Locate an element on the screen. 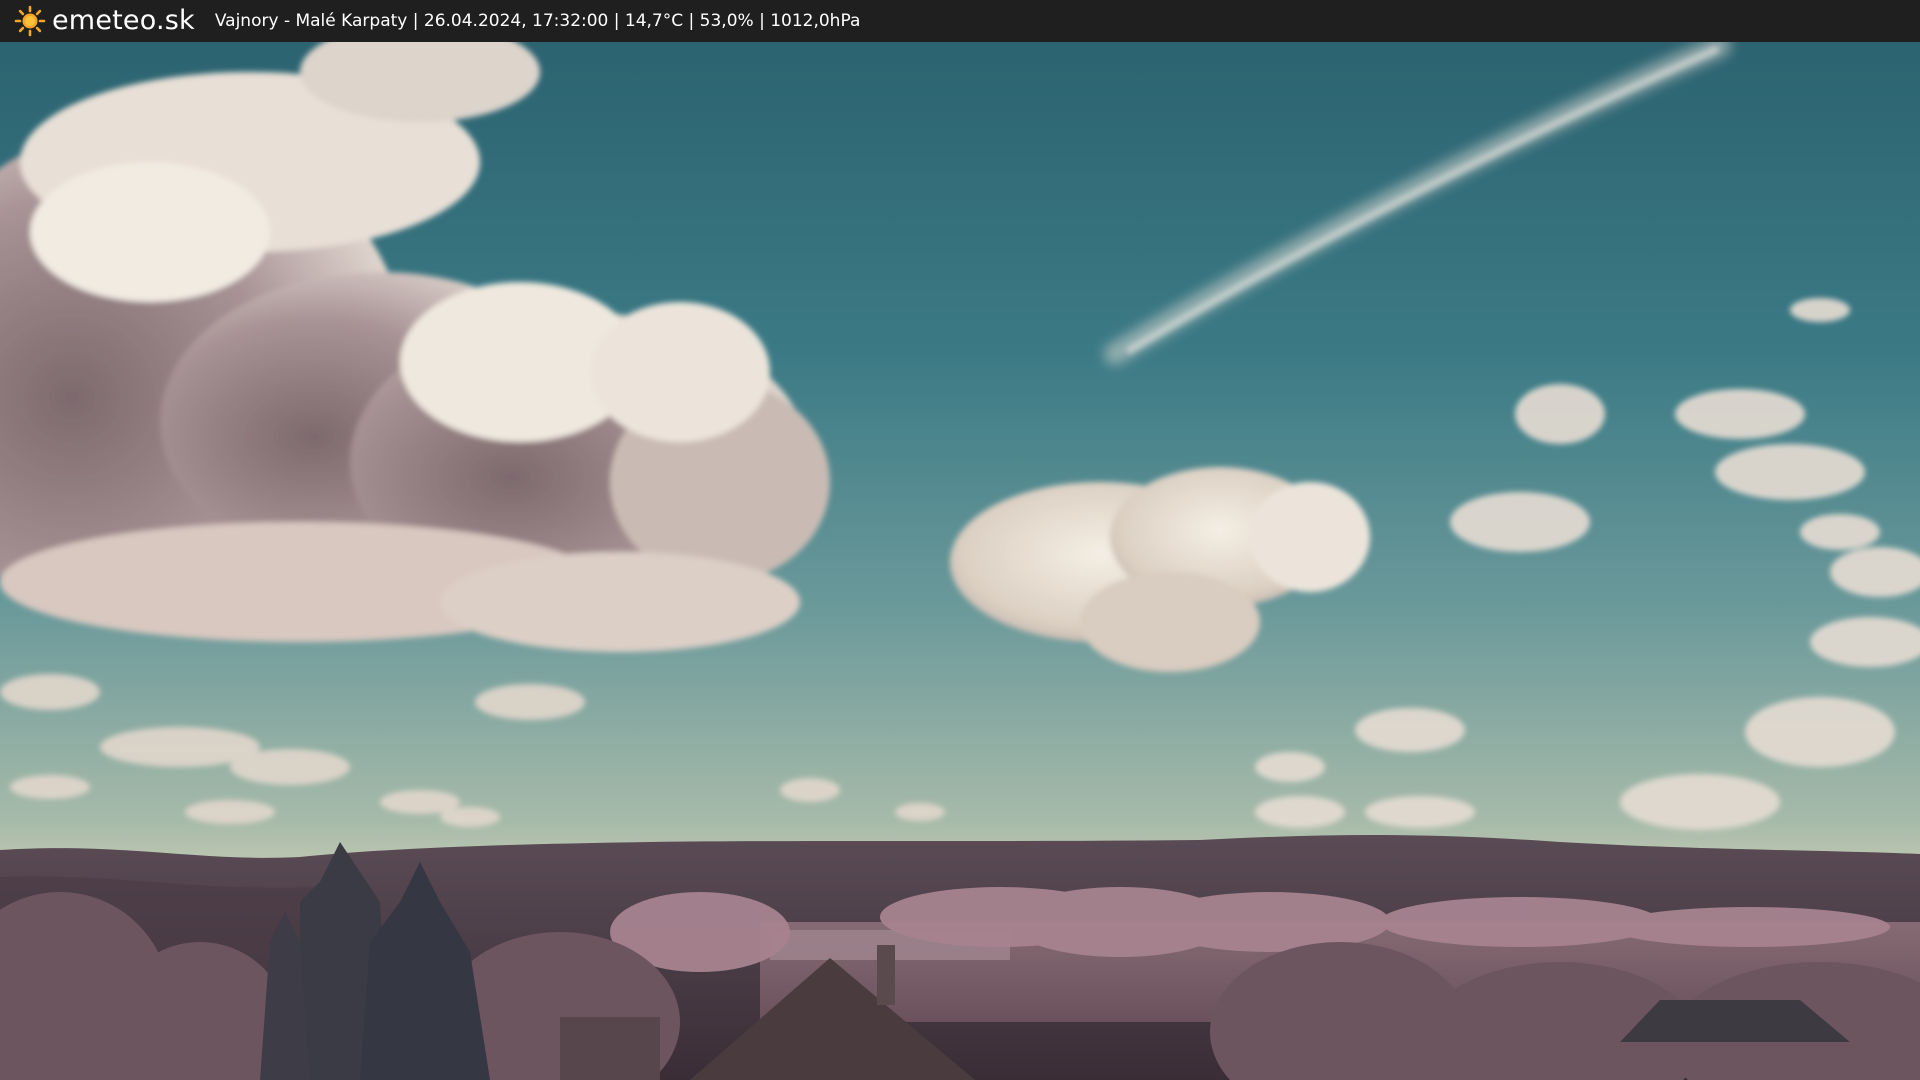 The width and height of the screenshot is (1920, 1080). brand-logo: emeteo.sk is located at coordinates (104, 21).